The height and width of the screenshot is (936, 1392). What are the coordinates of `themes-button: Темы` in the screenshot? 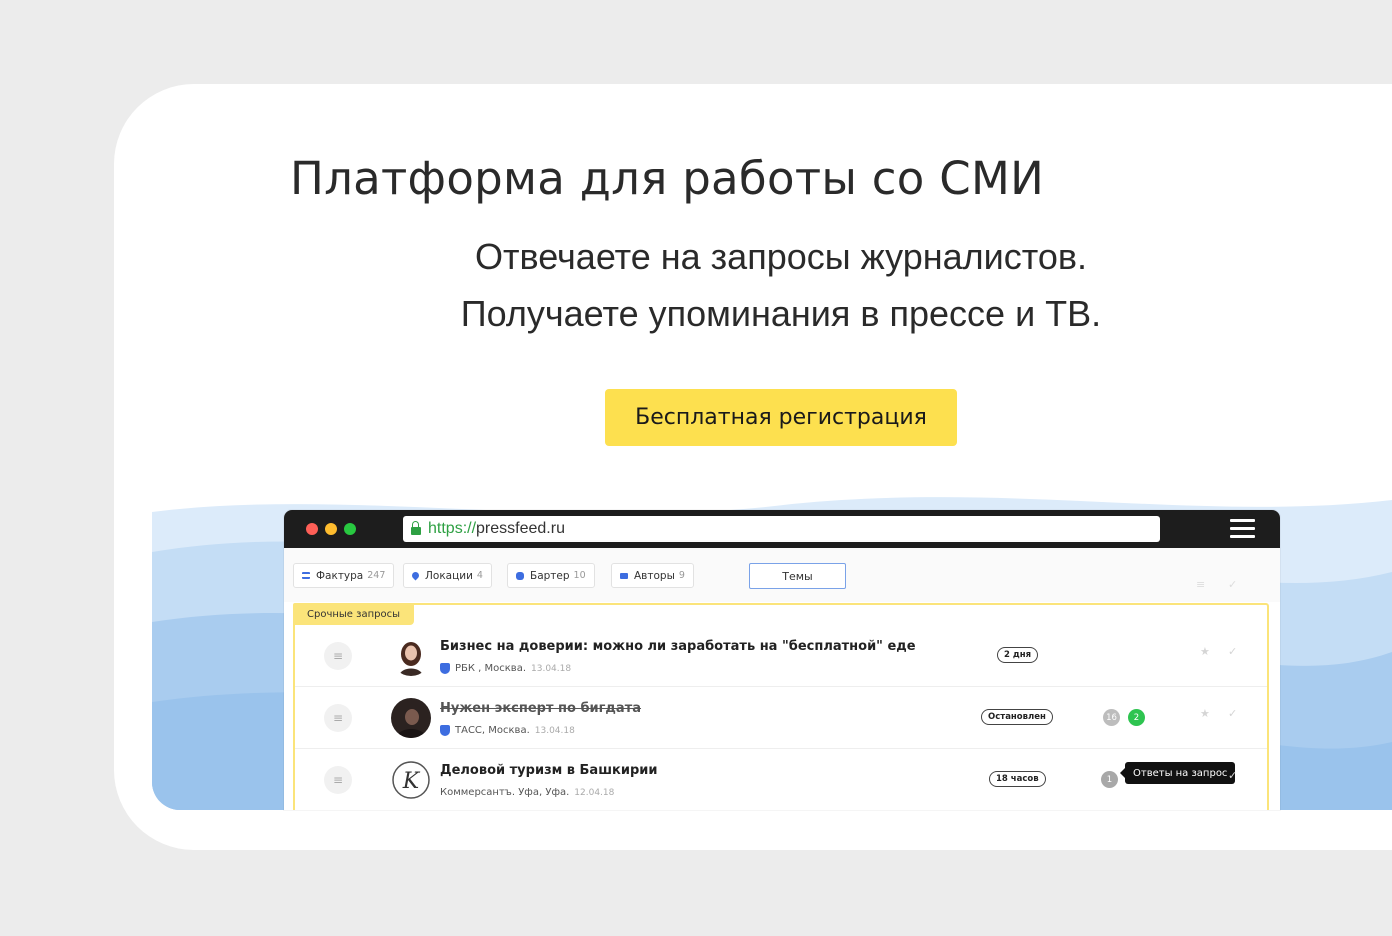 It's located at (797, 576).